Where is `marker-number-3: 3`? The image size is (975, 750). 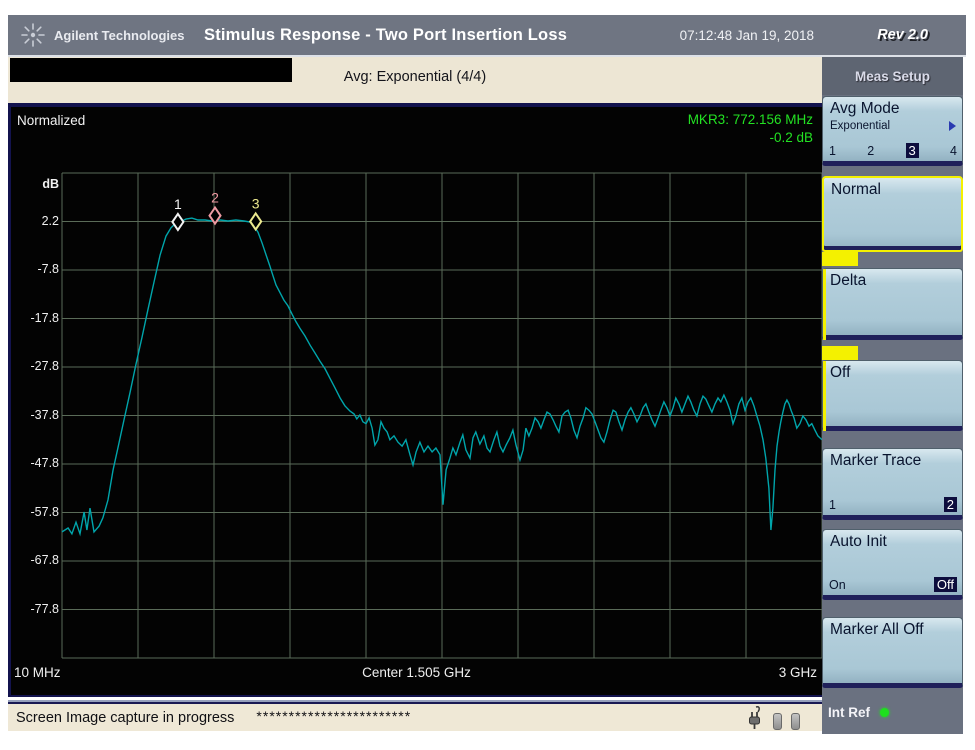 marker-number-3: 3 is located at coordinates (256, 203).